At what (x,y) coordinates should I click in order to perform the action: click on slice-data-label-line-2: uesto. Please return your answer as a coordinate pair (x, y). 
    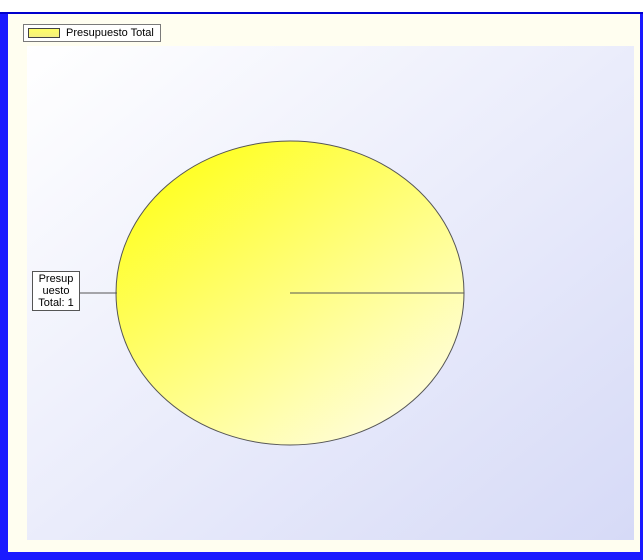
    Looking at the image, I should click on (56, 291).